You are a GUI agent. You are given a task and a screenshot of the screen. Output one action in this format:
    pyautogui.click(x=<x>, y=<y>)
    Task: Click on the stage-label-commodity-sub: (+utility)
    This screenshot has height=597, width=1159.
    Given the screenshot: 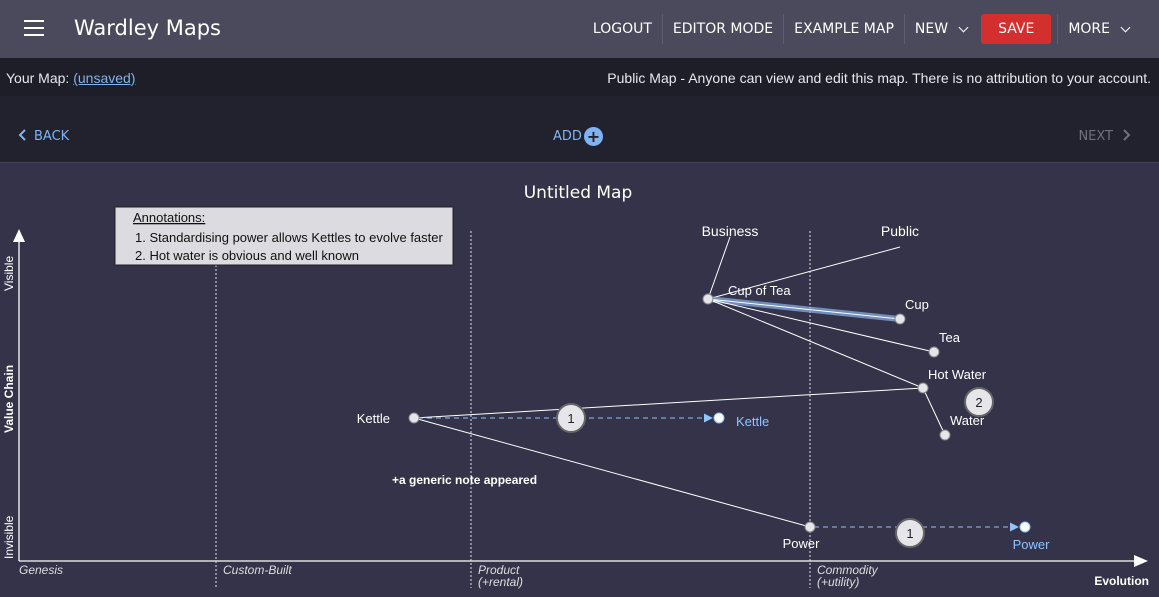 What is the action you would take?
    pyautogui.click(x=838, y=582)
    